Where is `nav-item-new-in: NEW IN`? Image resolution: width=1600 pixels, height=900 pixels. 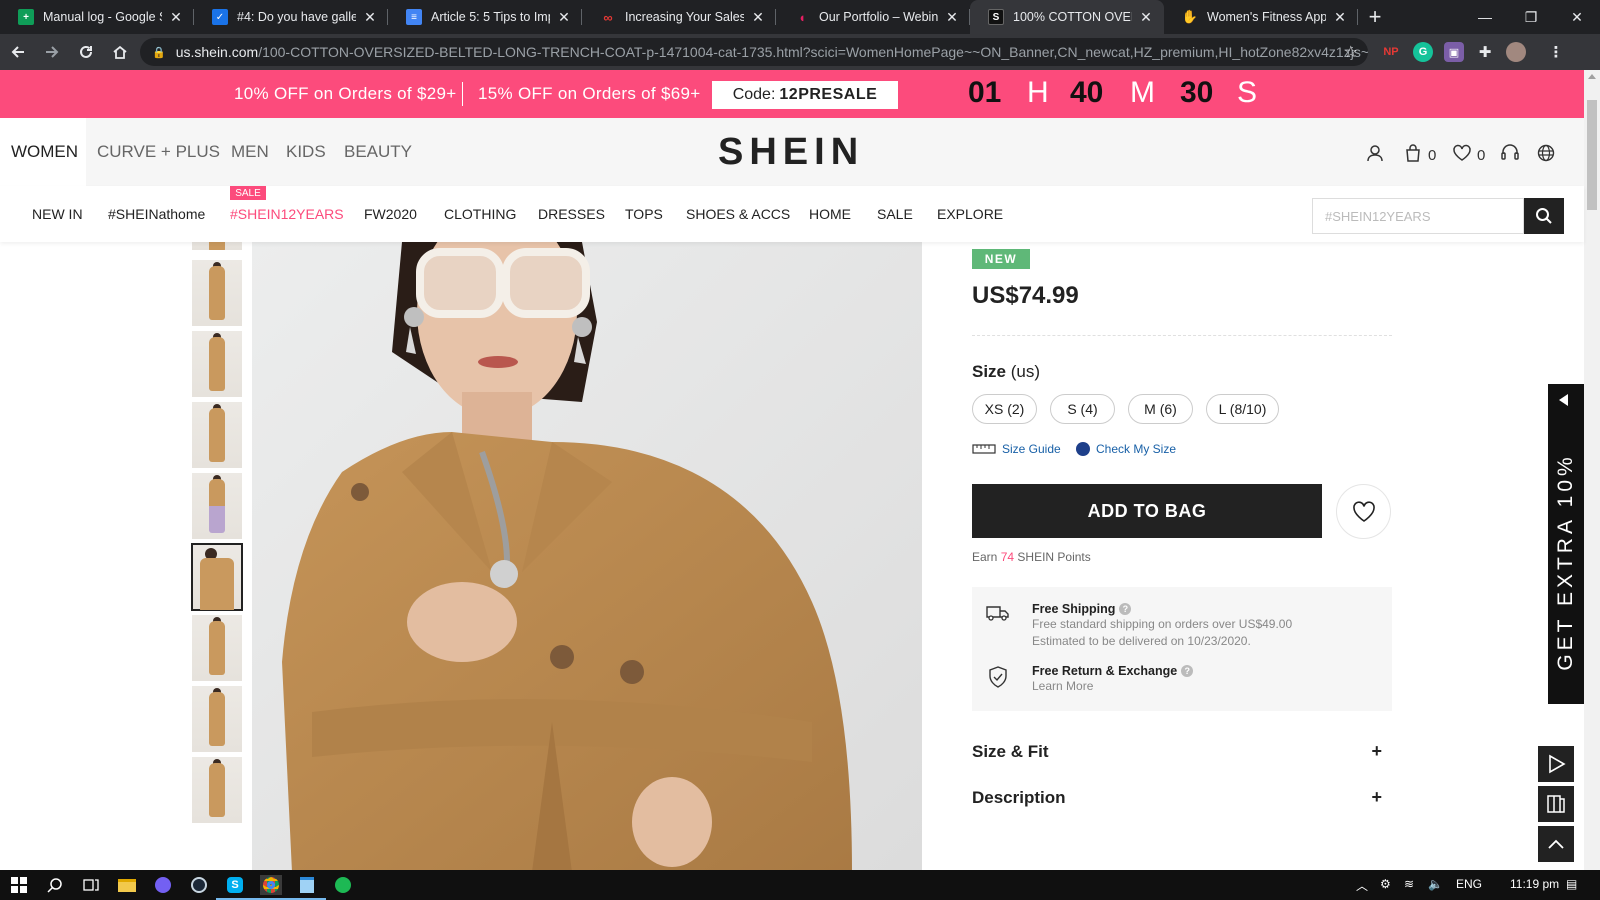
nav-item-new-in: NEW IN is located at coordinates (57, 214).